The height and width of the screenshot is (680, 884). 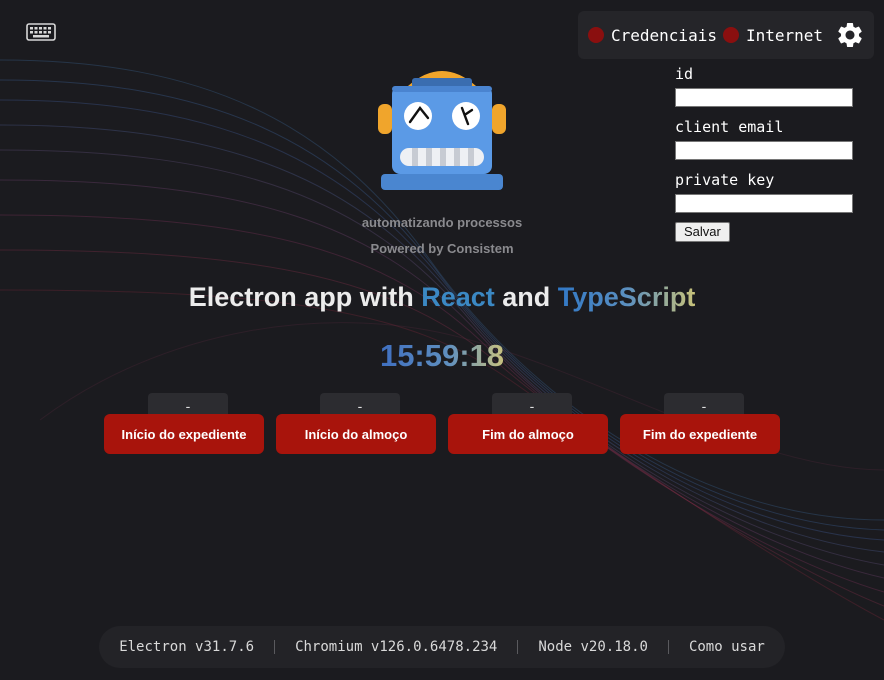 I want to click on internet-status: Internet, so click(x=773, y=35).